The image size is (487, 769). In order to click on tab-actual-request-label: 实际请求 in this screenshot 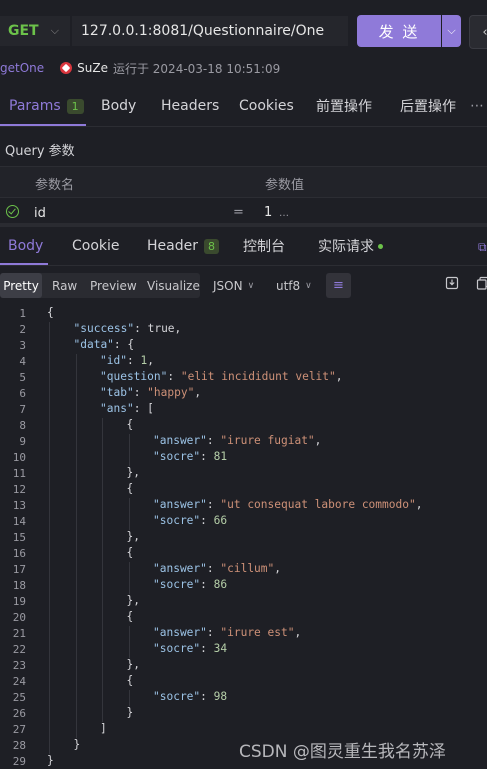, I will do `click(346, 247)`.